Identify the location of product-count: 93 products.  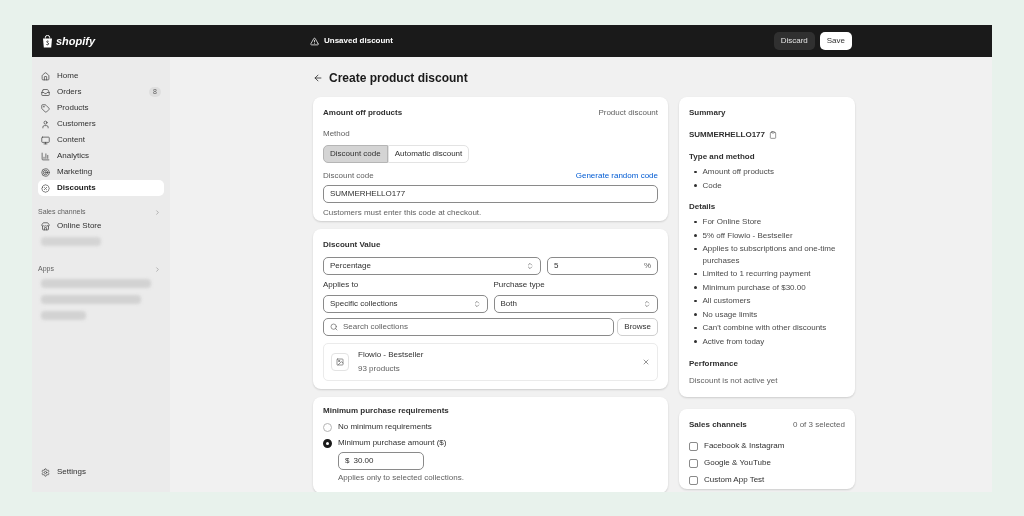
(379, 369).